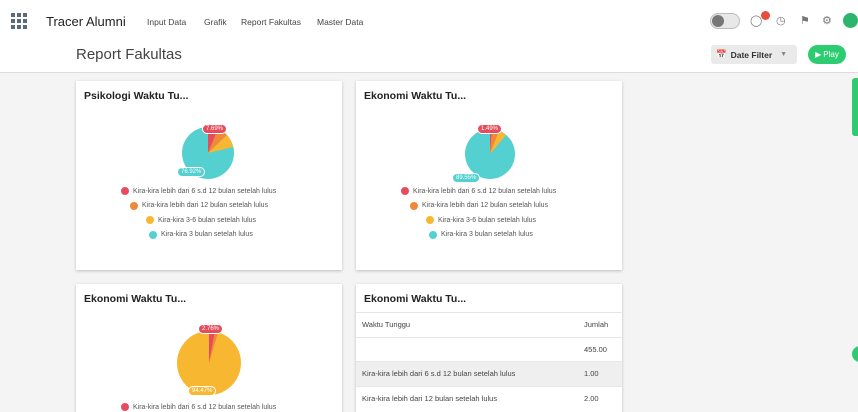 Image resolution: width=858 pixels, height=412 pixels. What do you see at coordinates (725, 21) in the screenshot?
I see `mode-toggle` at bounding box center [725, 21].